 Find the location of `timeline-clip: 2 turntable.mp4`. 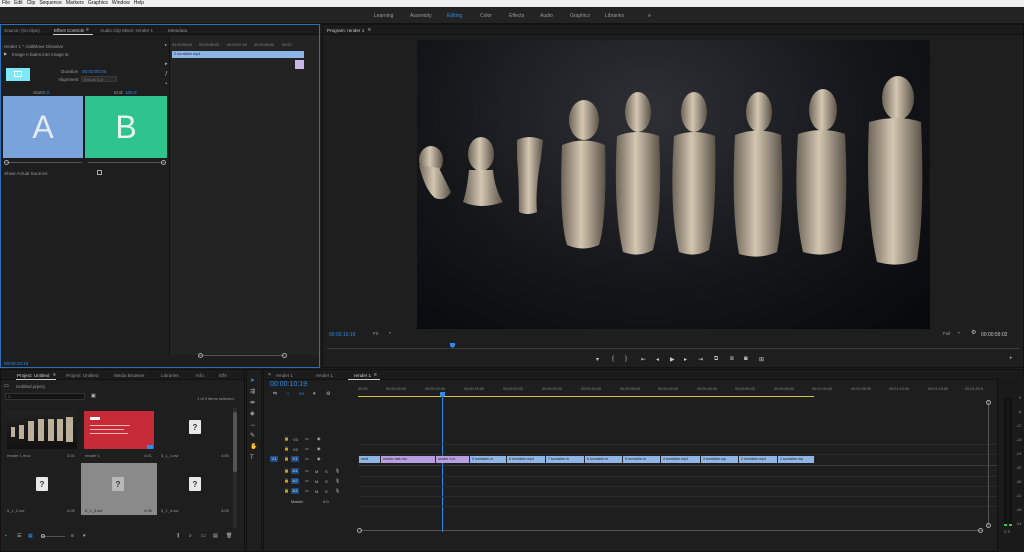

timeline-clip: 2 turntable.mp4 is located at coordinates (758, 459).